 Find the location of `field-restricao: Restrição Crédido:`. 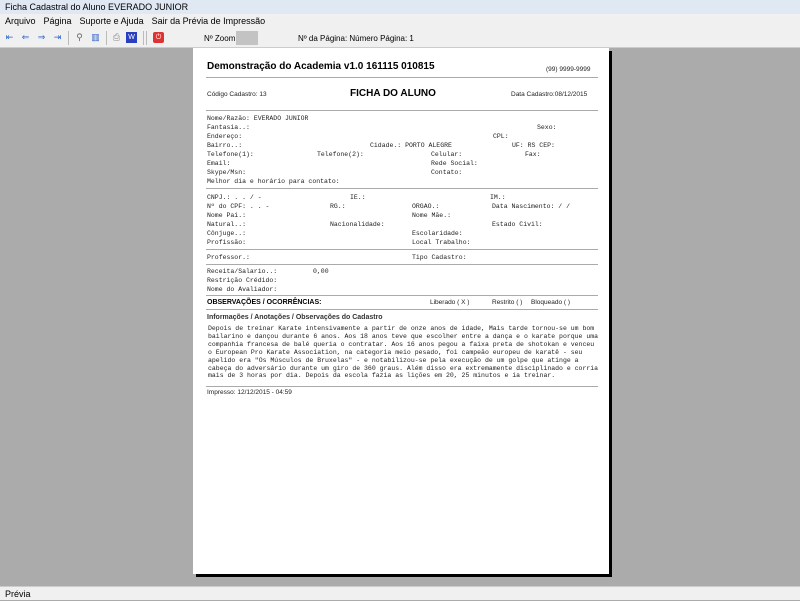

field-restricao: Restrição Crédido: is located at coordinates (242, 280).